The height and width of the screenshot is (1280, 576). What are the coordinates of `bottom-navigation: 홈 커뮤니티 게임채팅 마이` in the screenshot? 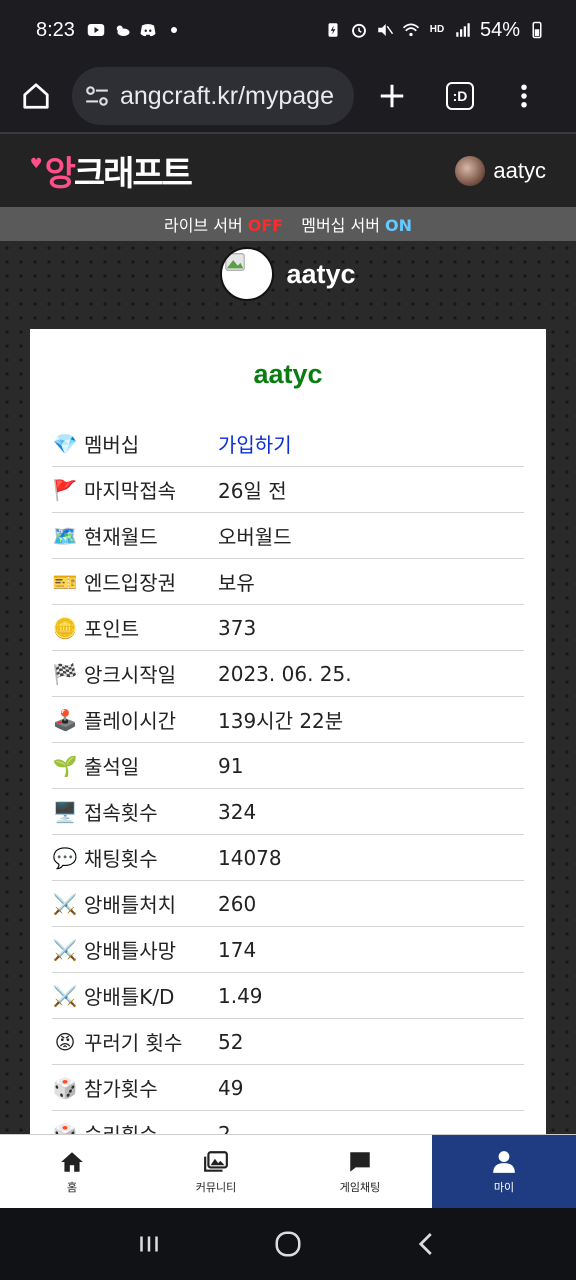 It's located at (288, 1171).